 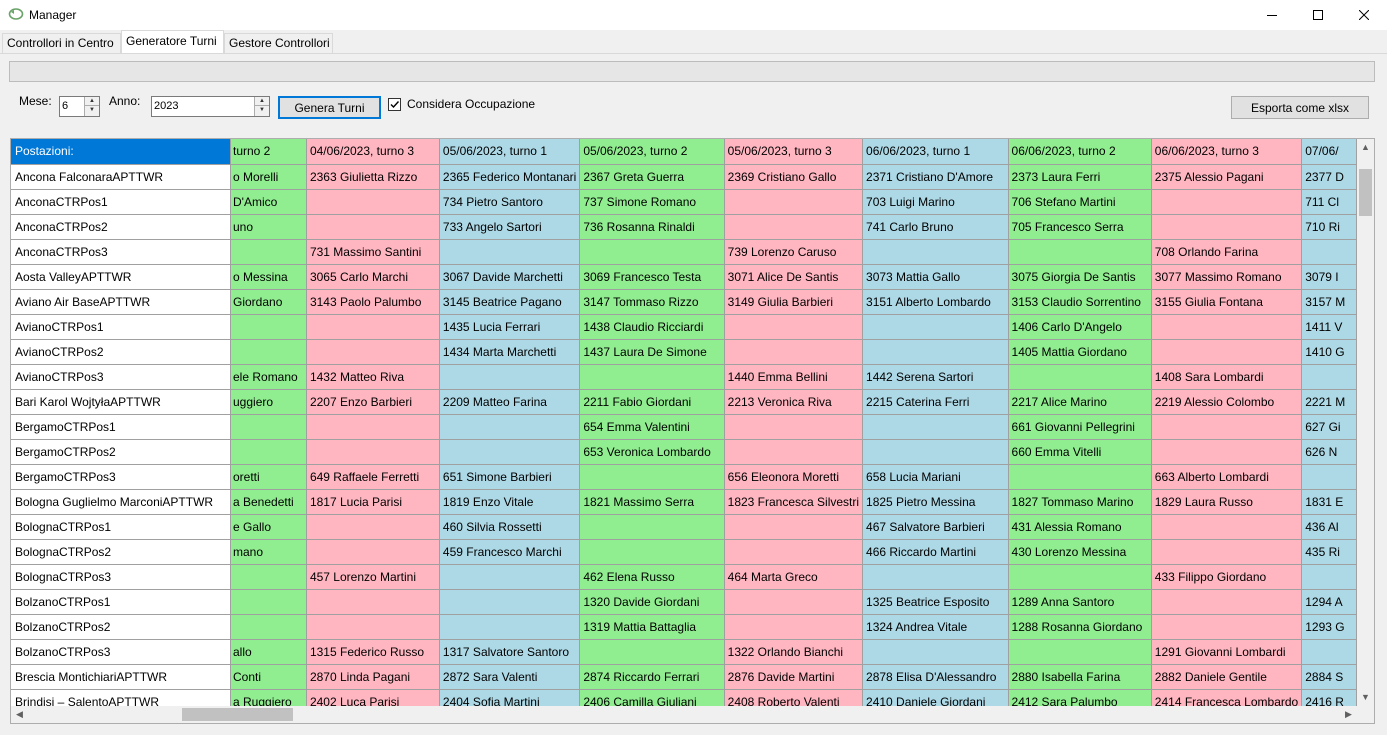 What do you see at coordinates (794, 402) in the screenshot?
I see `shift-cell: 2213 Veronica Riva` at bounding box center [794, 402].